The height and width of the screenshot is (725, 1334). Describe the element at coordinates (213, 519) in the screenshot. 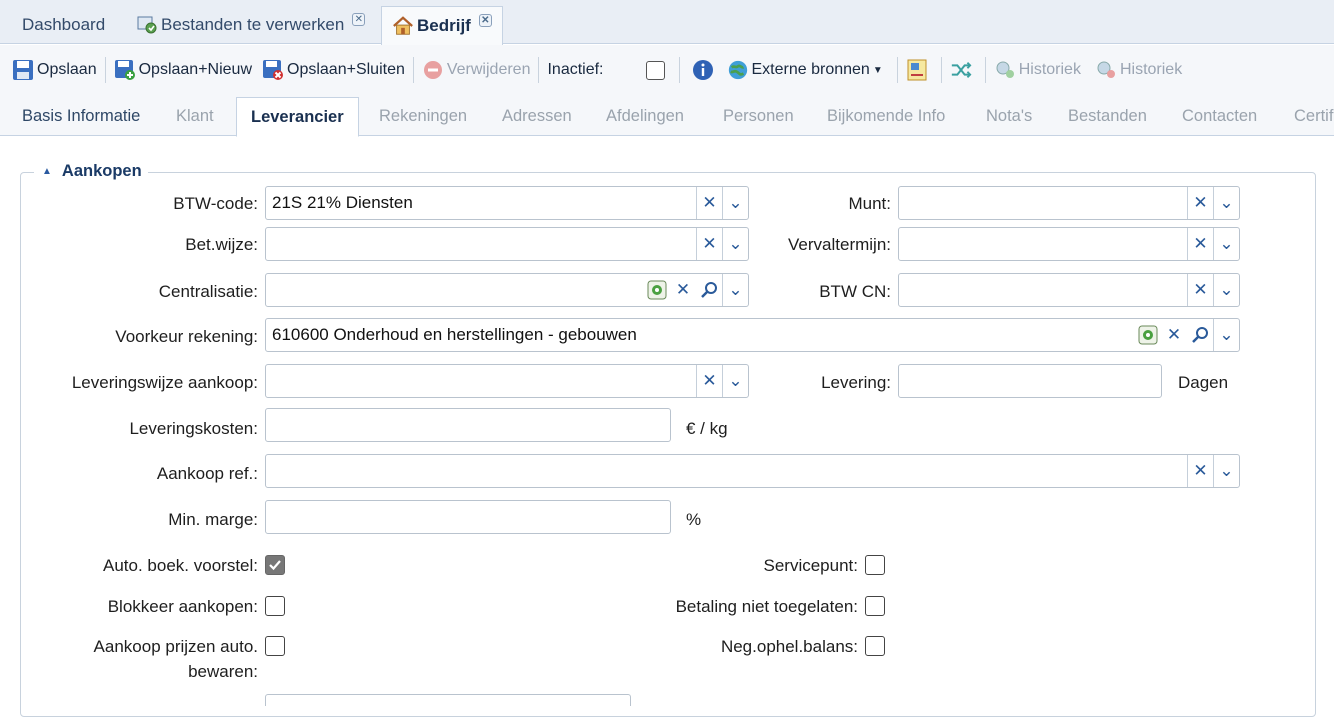

I see `min-marge-label: Min. marge:` at that location.